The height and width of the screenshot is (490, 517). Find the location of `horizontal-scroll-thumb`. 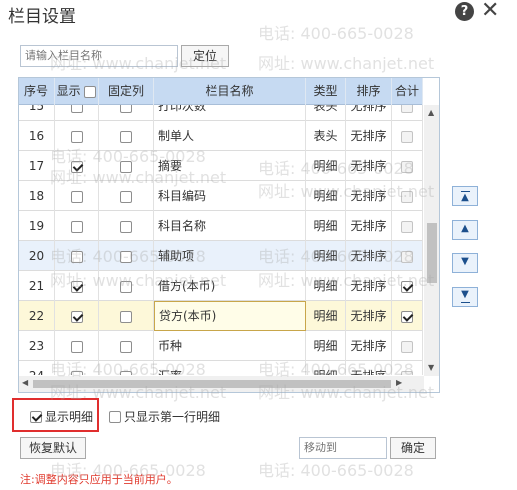

horizontal-scroll-thumb is located at coordinates (212, 384).